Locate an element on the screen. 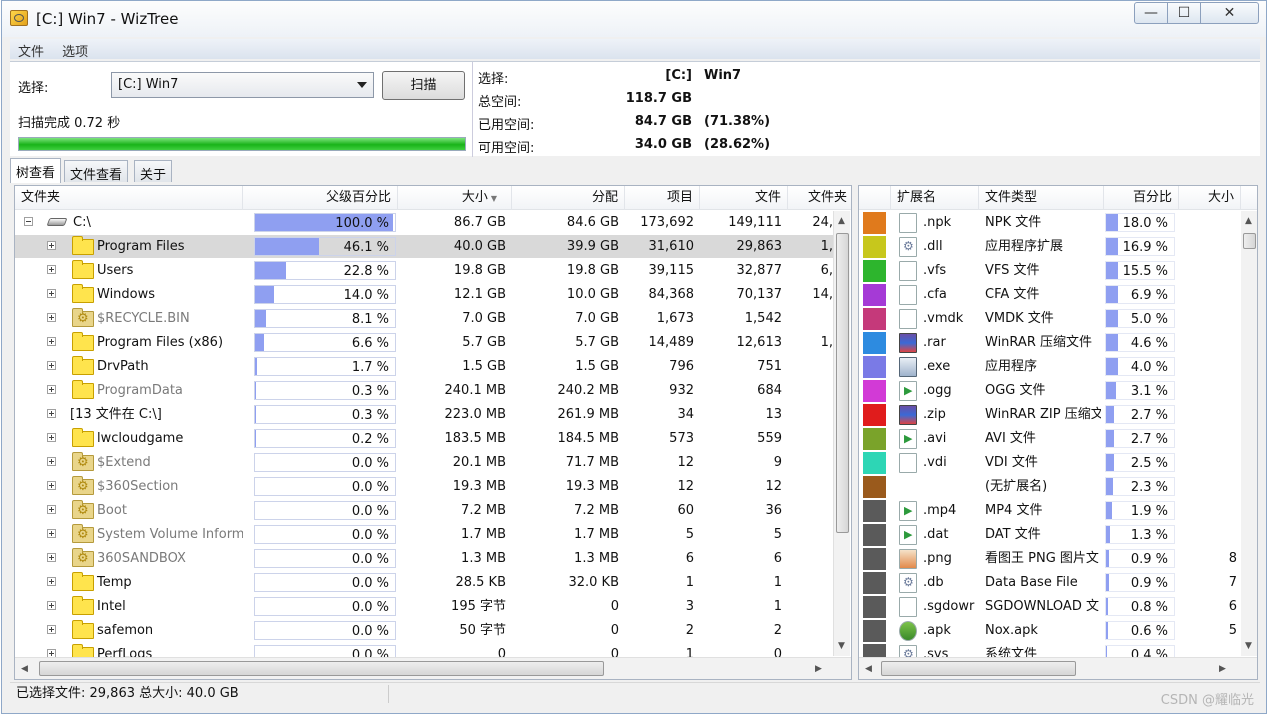 The image size is (1268, 715). ext-row: .png 看图王 PNG 图片文 0.9 % 8 is located at coordinates (1058, 559).